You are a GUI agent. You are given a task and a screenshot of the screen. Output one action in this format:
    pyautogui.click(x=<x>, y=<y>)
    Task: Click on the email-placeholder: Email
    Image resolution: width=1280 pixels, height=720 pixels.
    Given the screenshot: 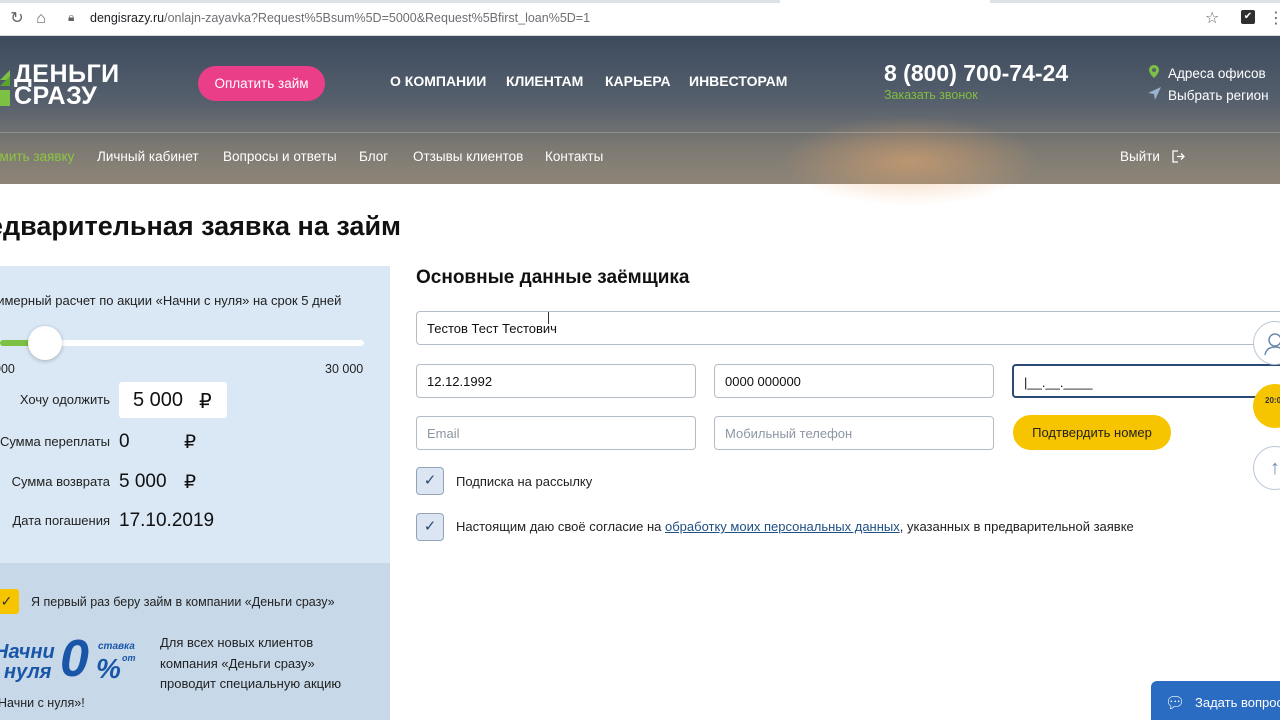 What is the action you would take?
    pyautogui.click(x=443, y=433)
    